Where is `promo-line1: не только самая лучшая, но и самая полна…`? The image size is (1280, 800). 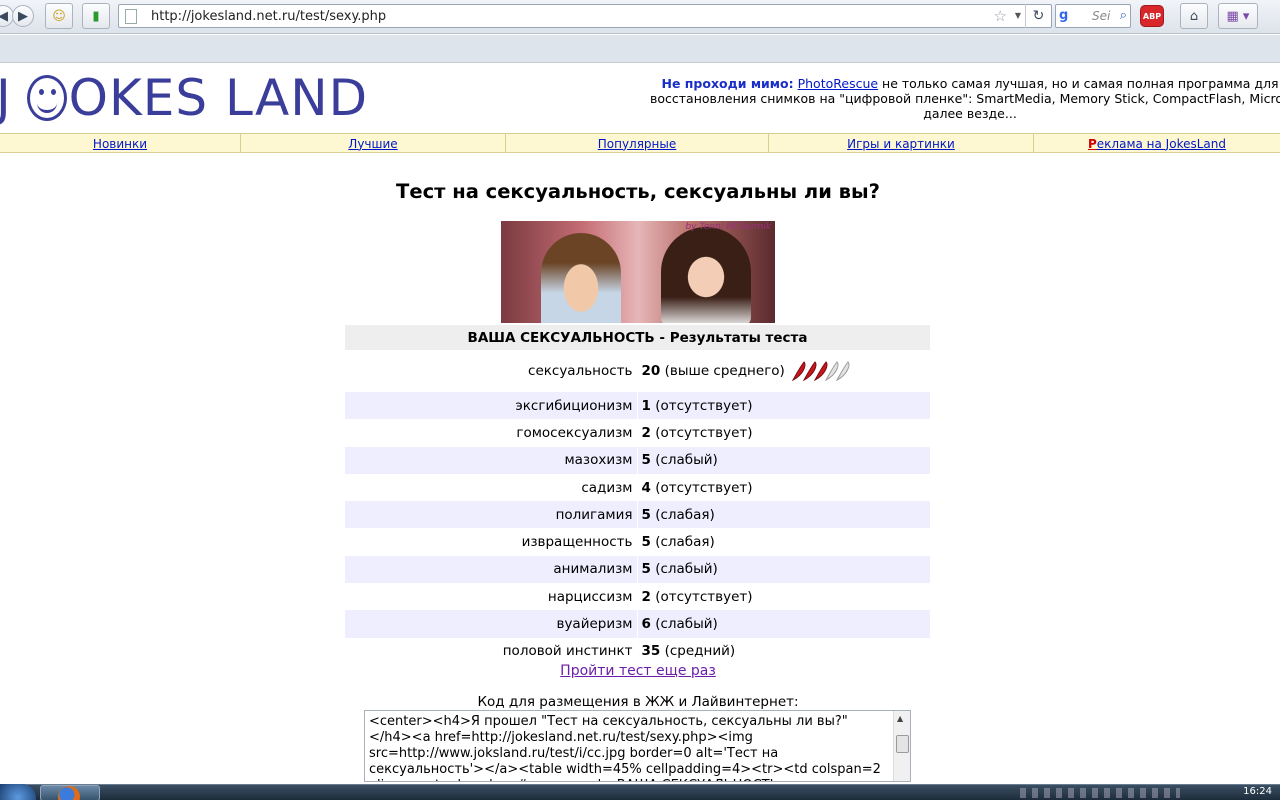 promo-line1: не только самая лучшая, но и самая полна… is located at coordinates (1078, 83).